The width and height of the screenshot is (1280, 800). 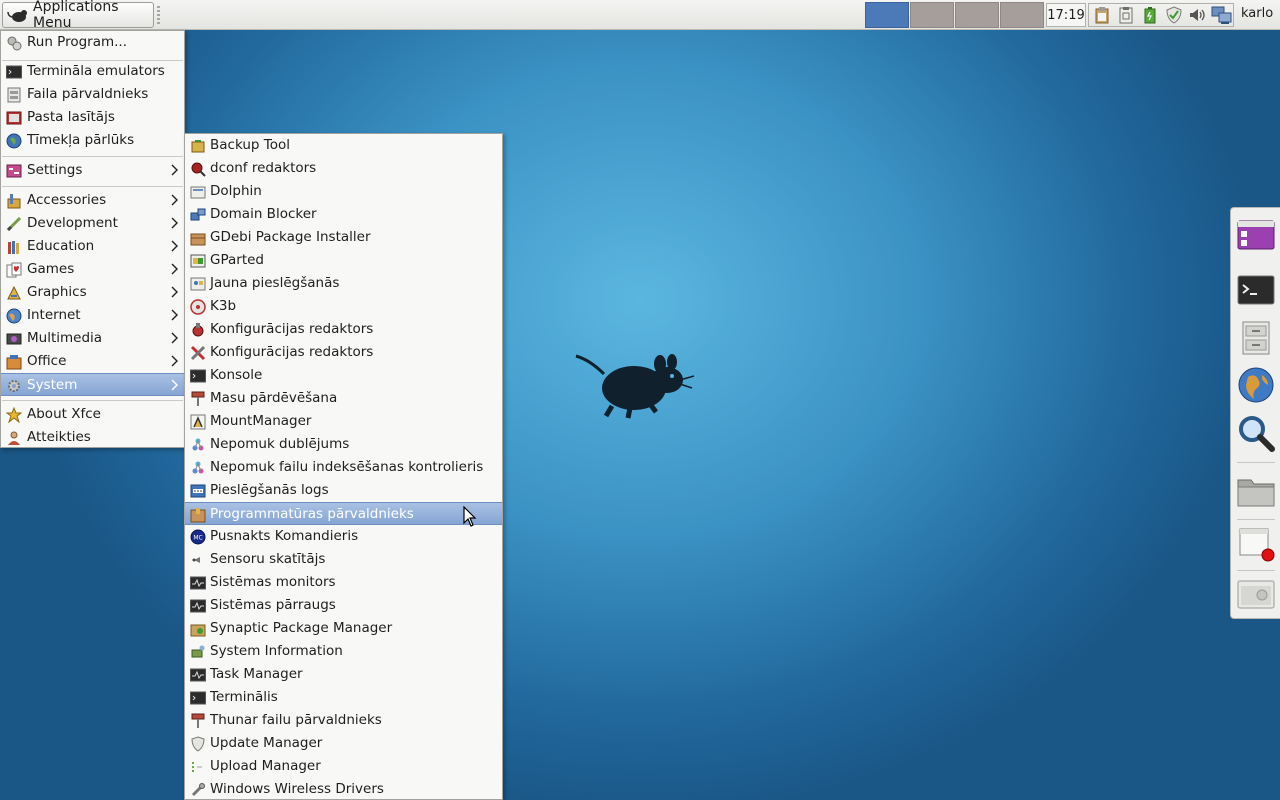 What do you see at coordinates (198, 146) in the screenshot?
I see `backup-tool-icon` at bounding box center [198, 146].